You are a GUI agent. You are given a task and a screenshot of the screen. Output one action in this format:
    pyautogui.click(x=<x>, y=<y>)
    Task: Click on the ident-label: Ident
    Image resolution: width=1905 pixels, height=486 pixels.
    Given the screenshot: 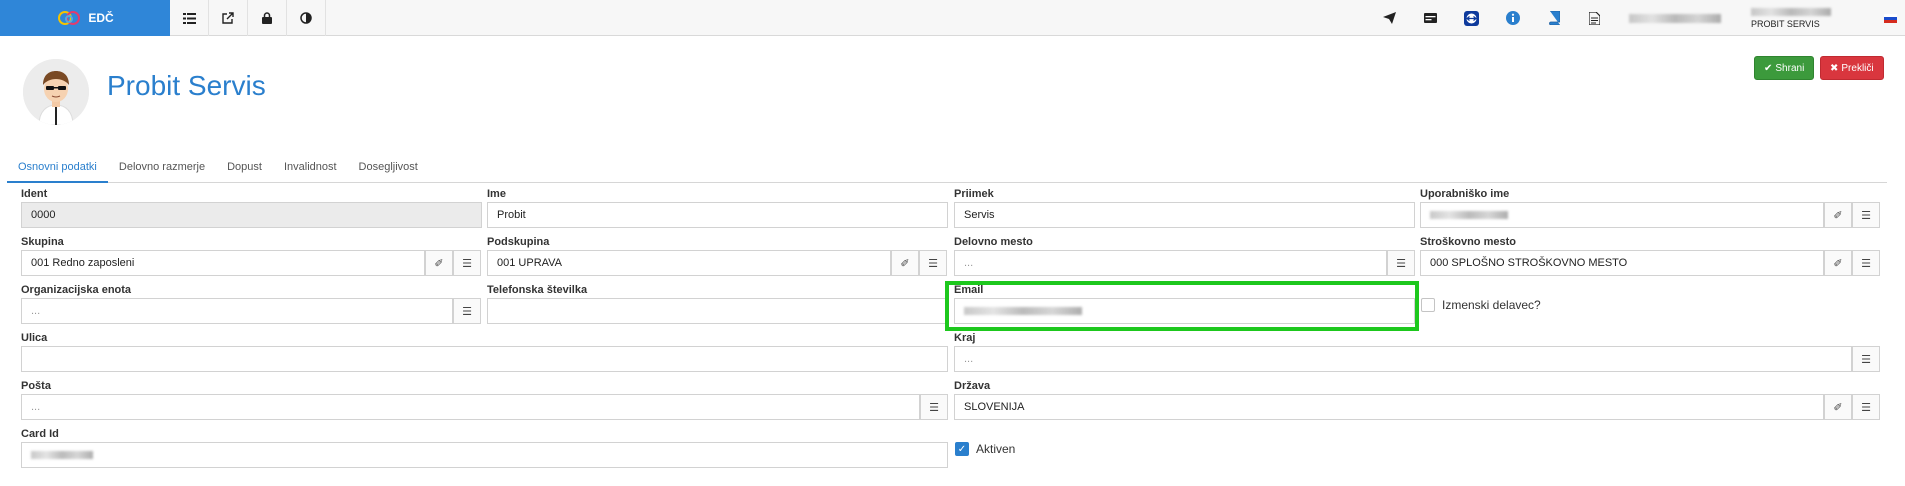 What is the action you would take?
    pyautogui.click(x=34, y=194)
    